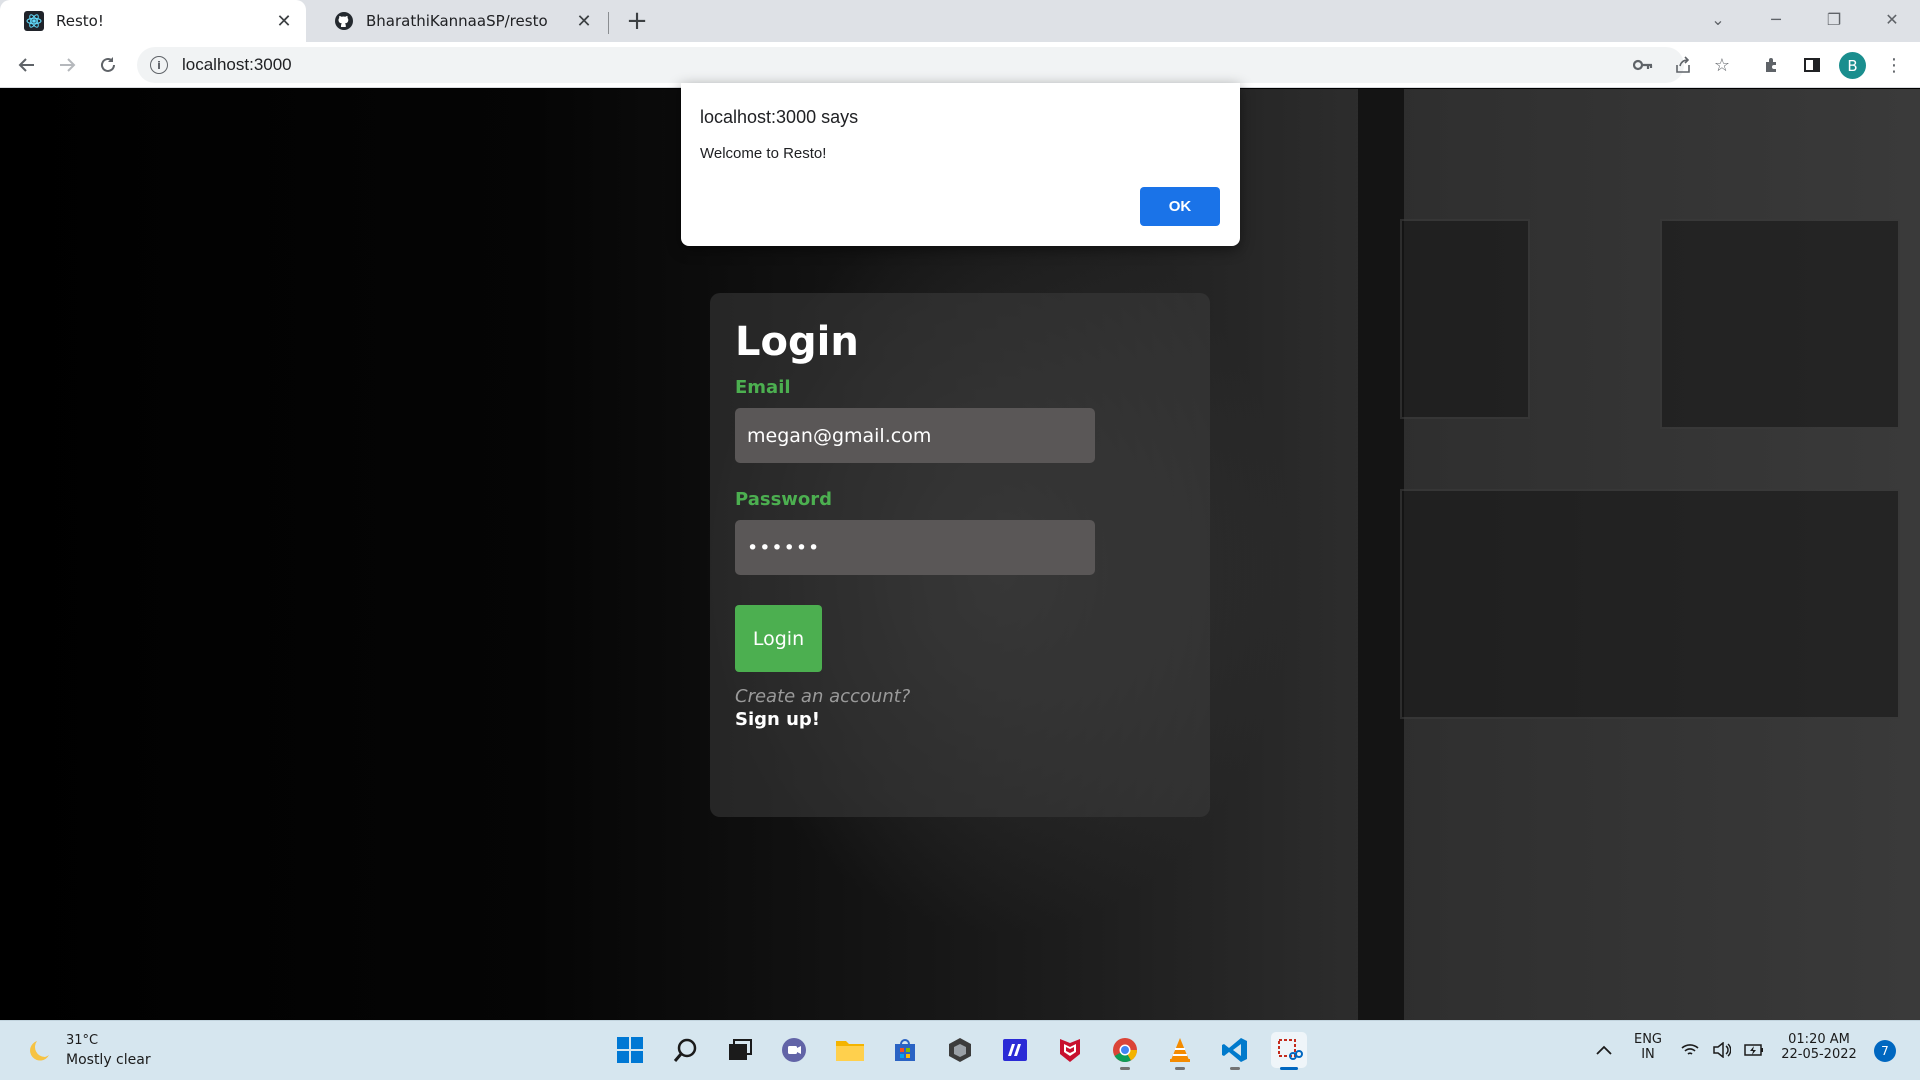 This screenshot has width=1920, height=1080. Describe the element at coordinates (823, 696) in the screenshot. I see `create-account-text: Create an account?` at that location.